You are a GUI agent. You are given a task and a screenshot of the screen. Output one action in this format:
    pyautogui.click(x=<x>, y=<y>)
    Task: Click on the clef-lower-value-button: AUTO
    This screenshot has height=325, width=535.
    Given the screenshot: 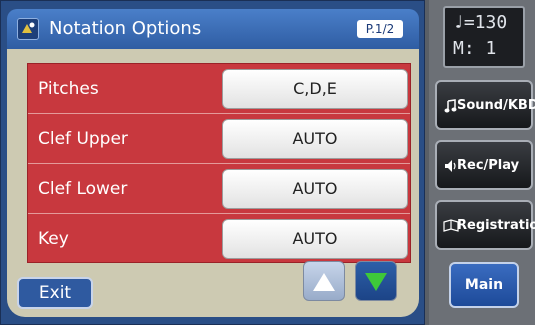 What is the action you would take?
    pyautogui.click(x=315, y=189)
    